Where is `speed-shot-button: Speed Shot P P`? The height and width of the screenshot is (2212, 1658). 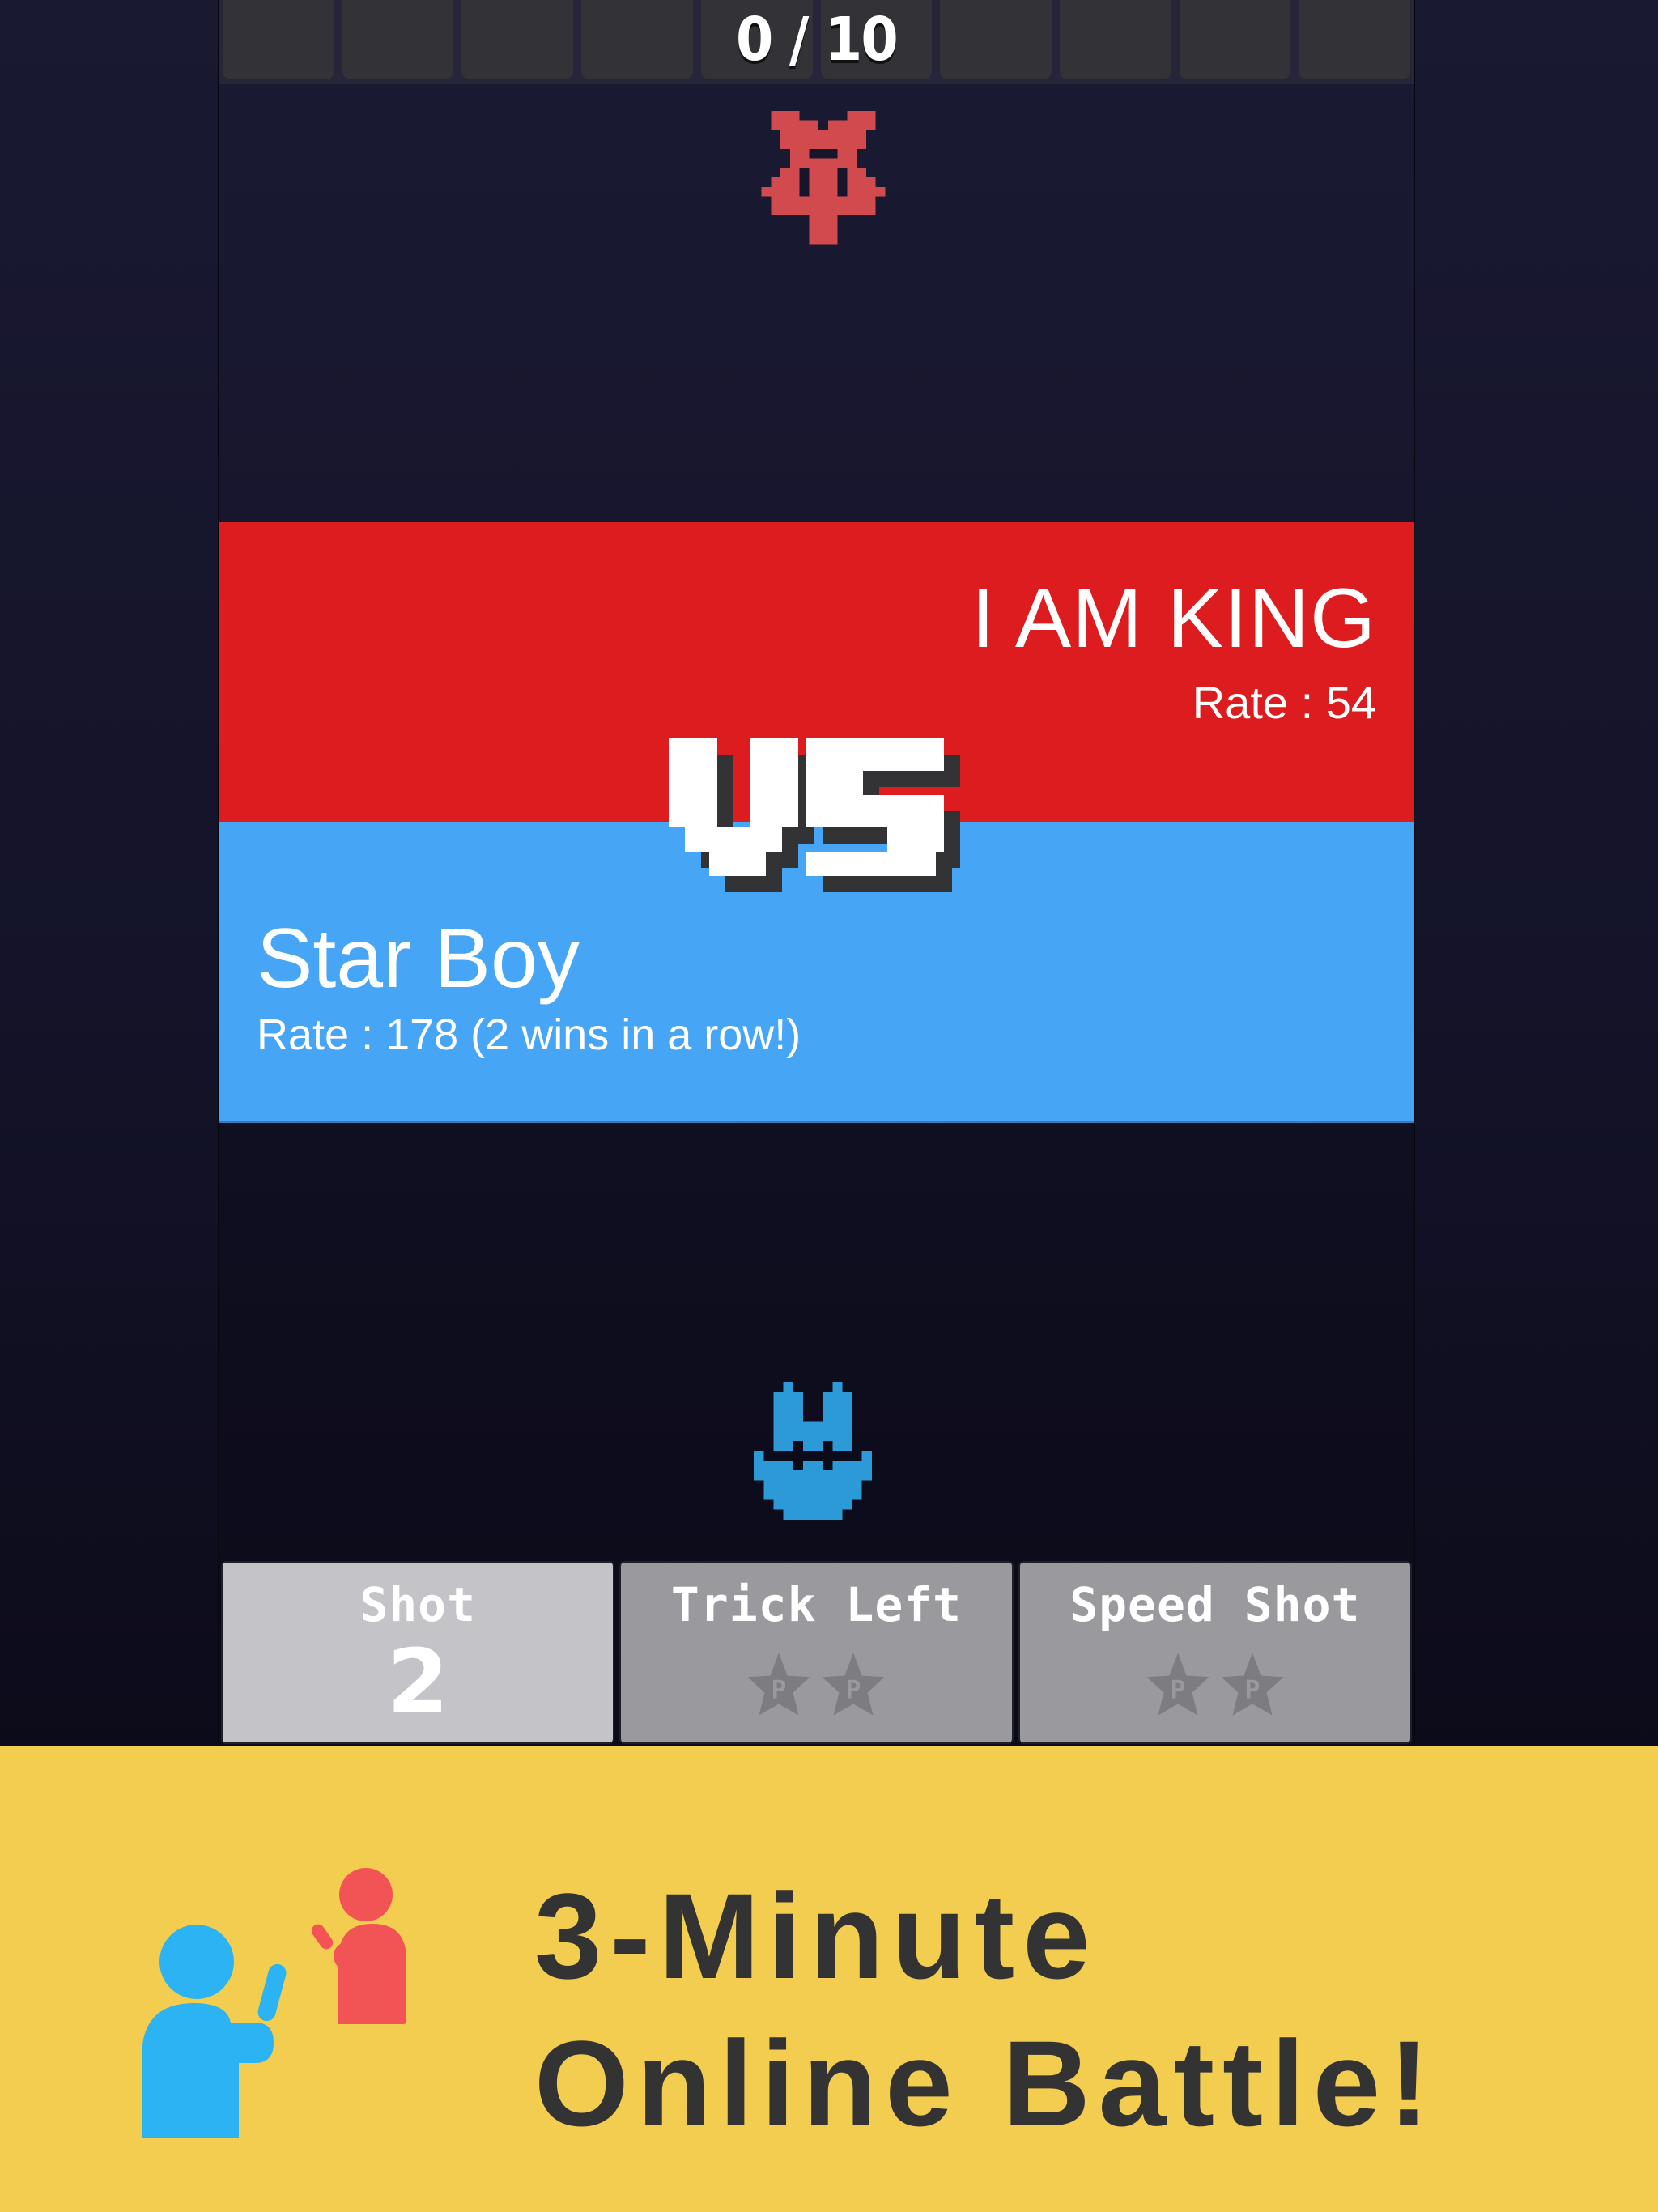 speed-shot-button: Speed Shot P P is located at coordinates (1215, 1653).